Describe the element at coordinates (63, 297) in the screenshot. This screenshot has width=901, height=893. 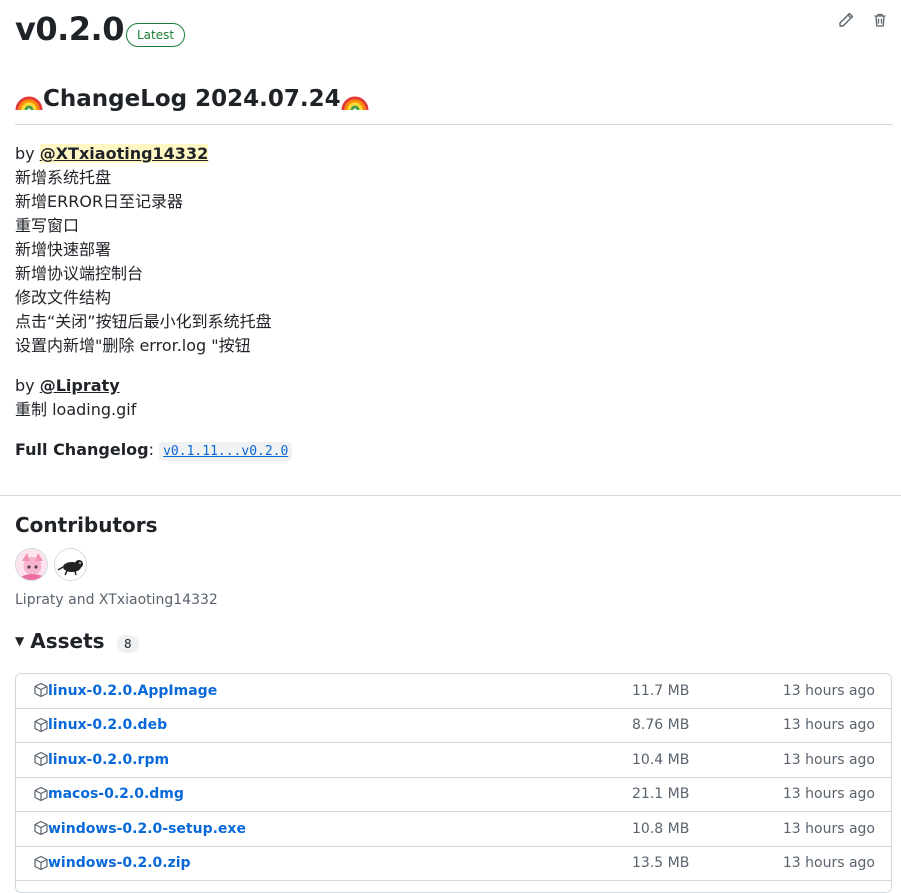
I see `list-item: 修改文件结构` at that location.